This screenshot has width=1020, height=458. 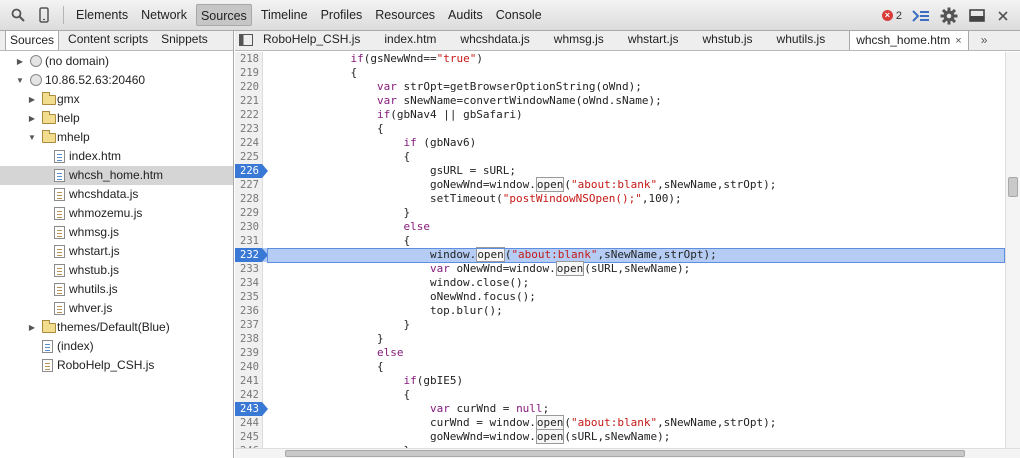 I want to click on close-devtools-icon, so click(x=1003, y=16).